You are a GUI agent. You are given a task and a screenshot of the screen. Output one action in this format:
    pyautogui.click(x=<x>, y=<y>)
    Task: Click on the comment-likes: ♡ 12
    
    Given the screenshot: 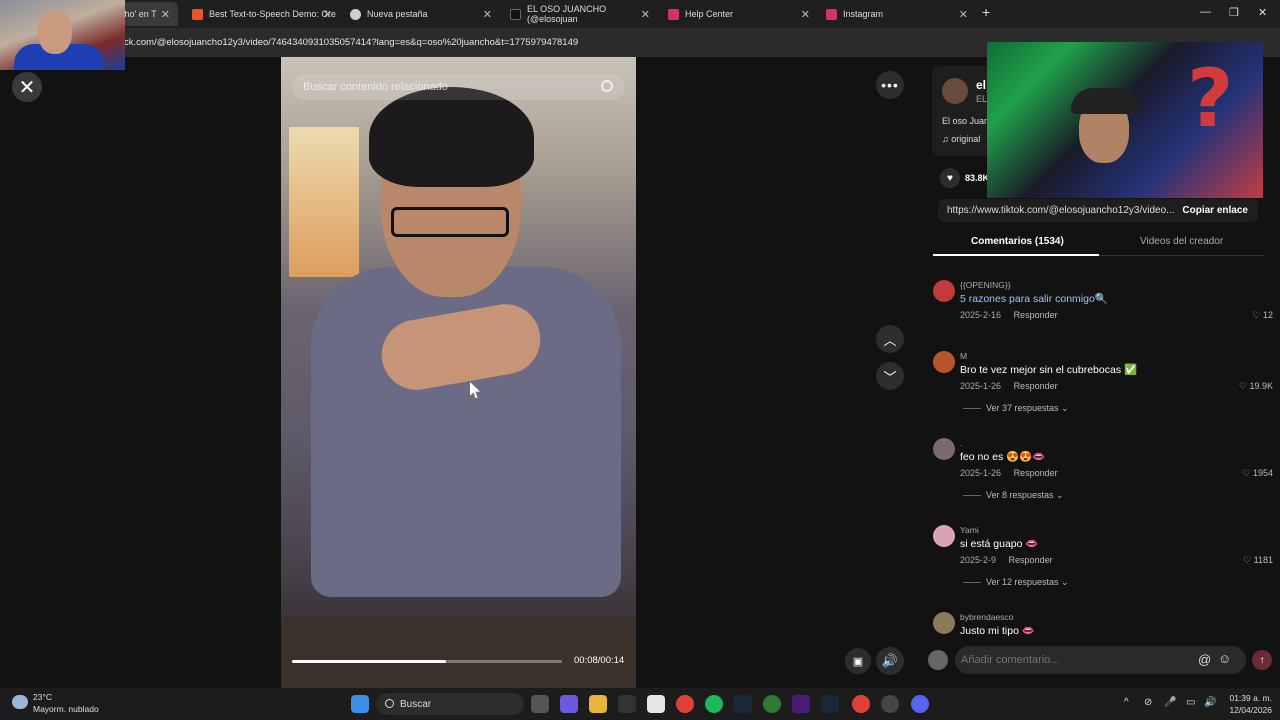 What is the action you would take?
    pyautogui.click(x=1262, y=315)
    